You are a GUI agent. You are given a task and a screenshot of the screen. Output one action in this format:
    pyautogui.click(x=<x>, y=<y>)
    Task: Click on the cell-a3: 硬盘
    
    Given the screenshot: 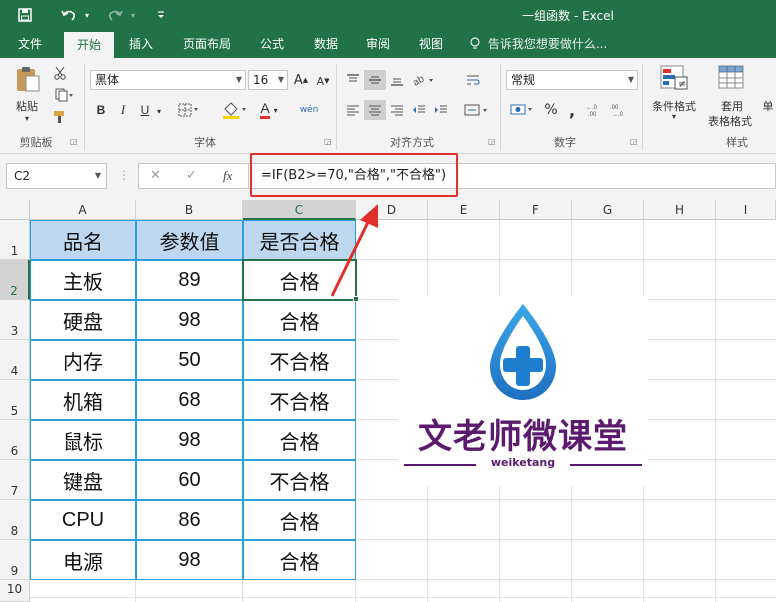 What is the action you would take?
    pyautogui.click(x=83, y=320)
    